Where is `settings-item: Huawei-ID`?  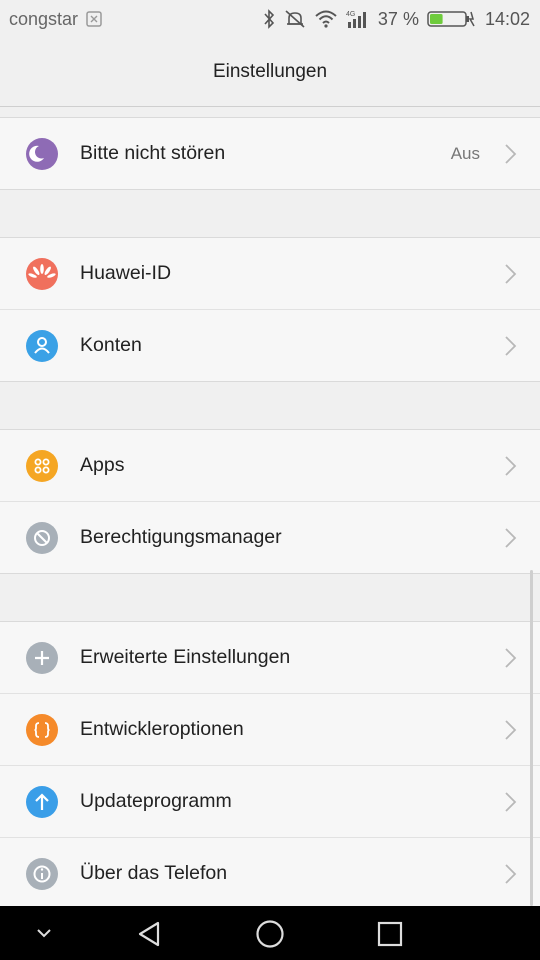
settings-item: Huawei-ID is located at coordinates (270, 274).